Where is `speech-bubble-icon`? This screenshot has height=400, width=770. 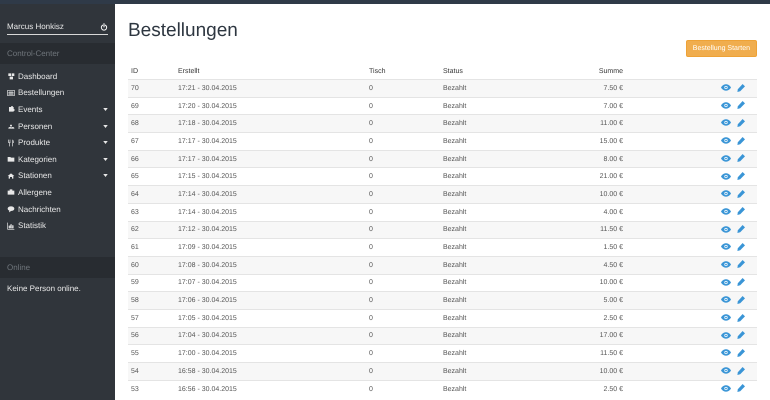
speech-bubble-icon is located at coordinates (11, 209).